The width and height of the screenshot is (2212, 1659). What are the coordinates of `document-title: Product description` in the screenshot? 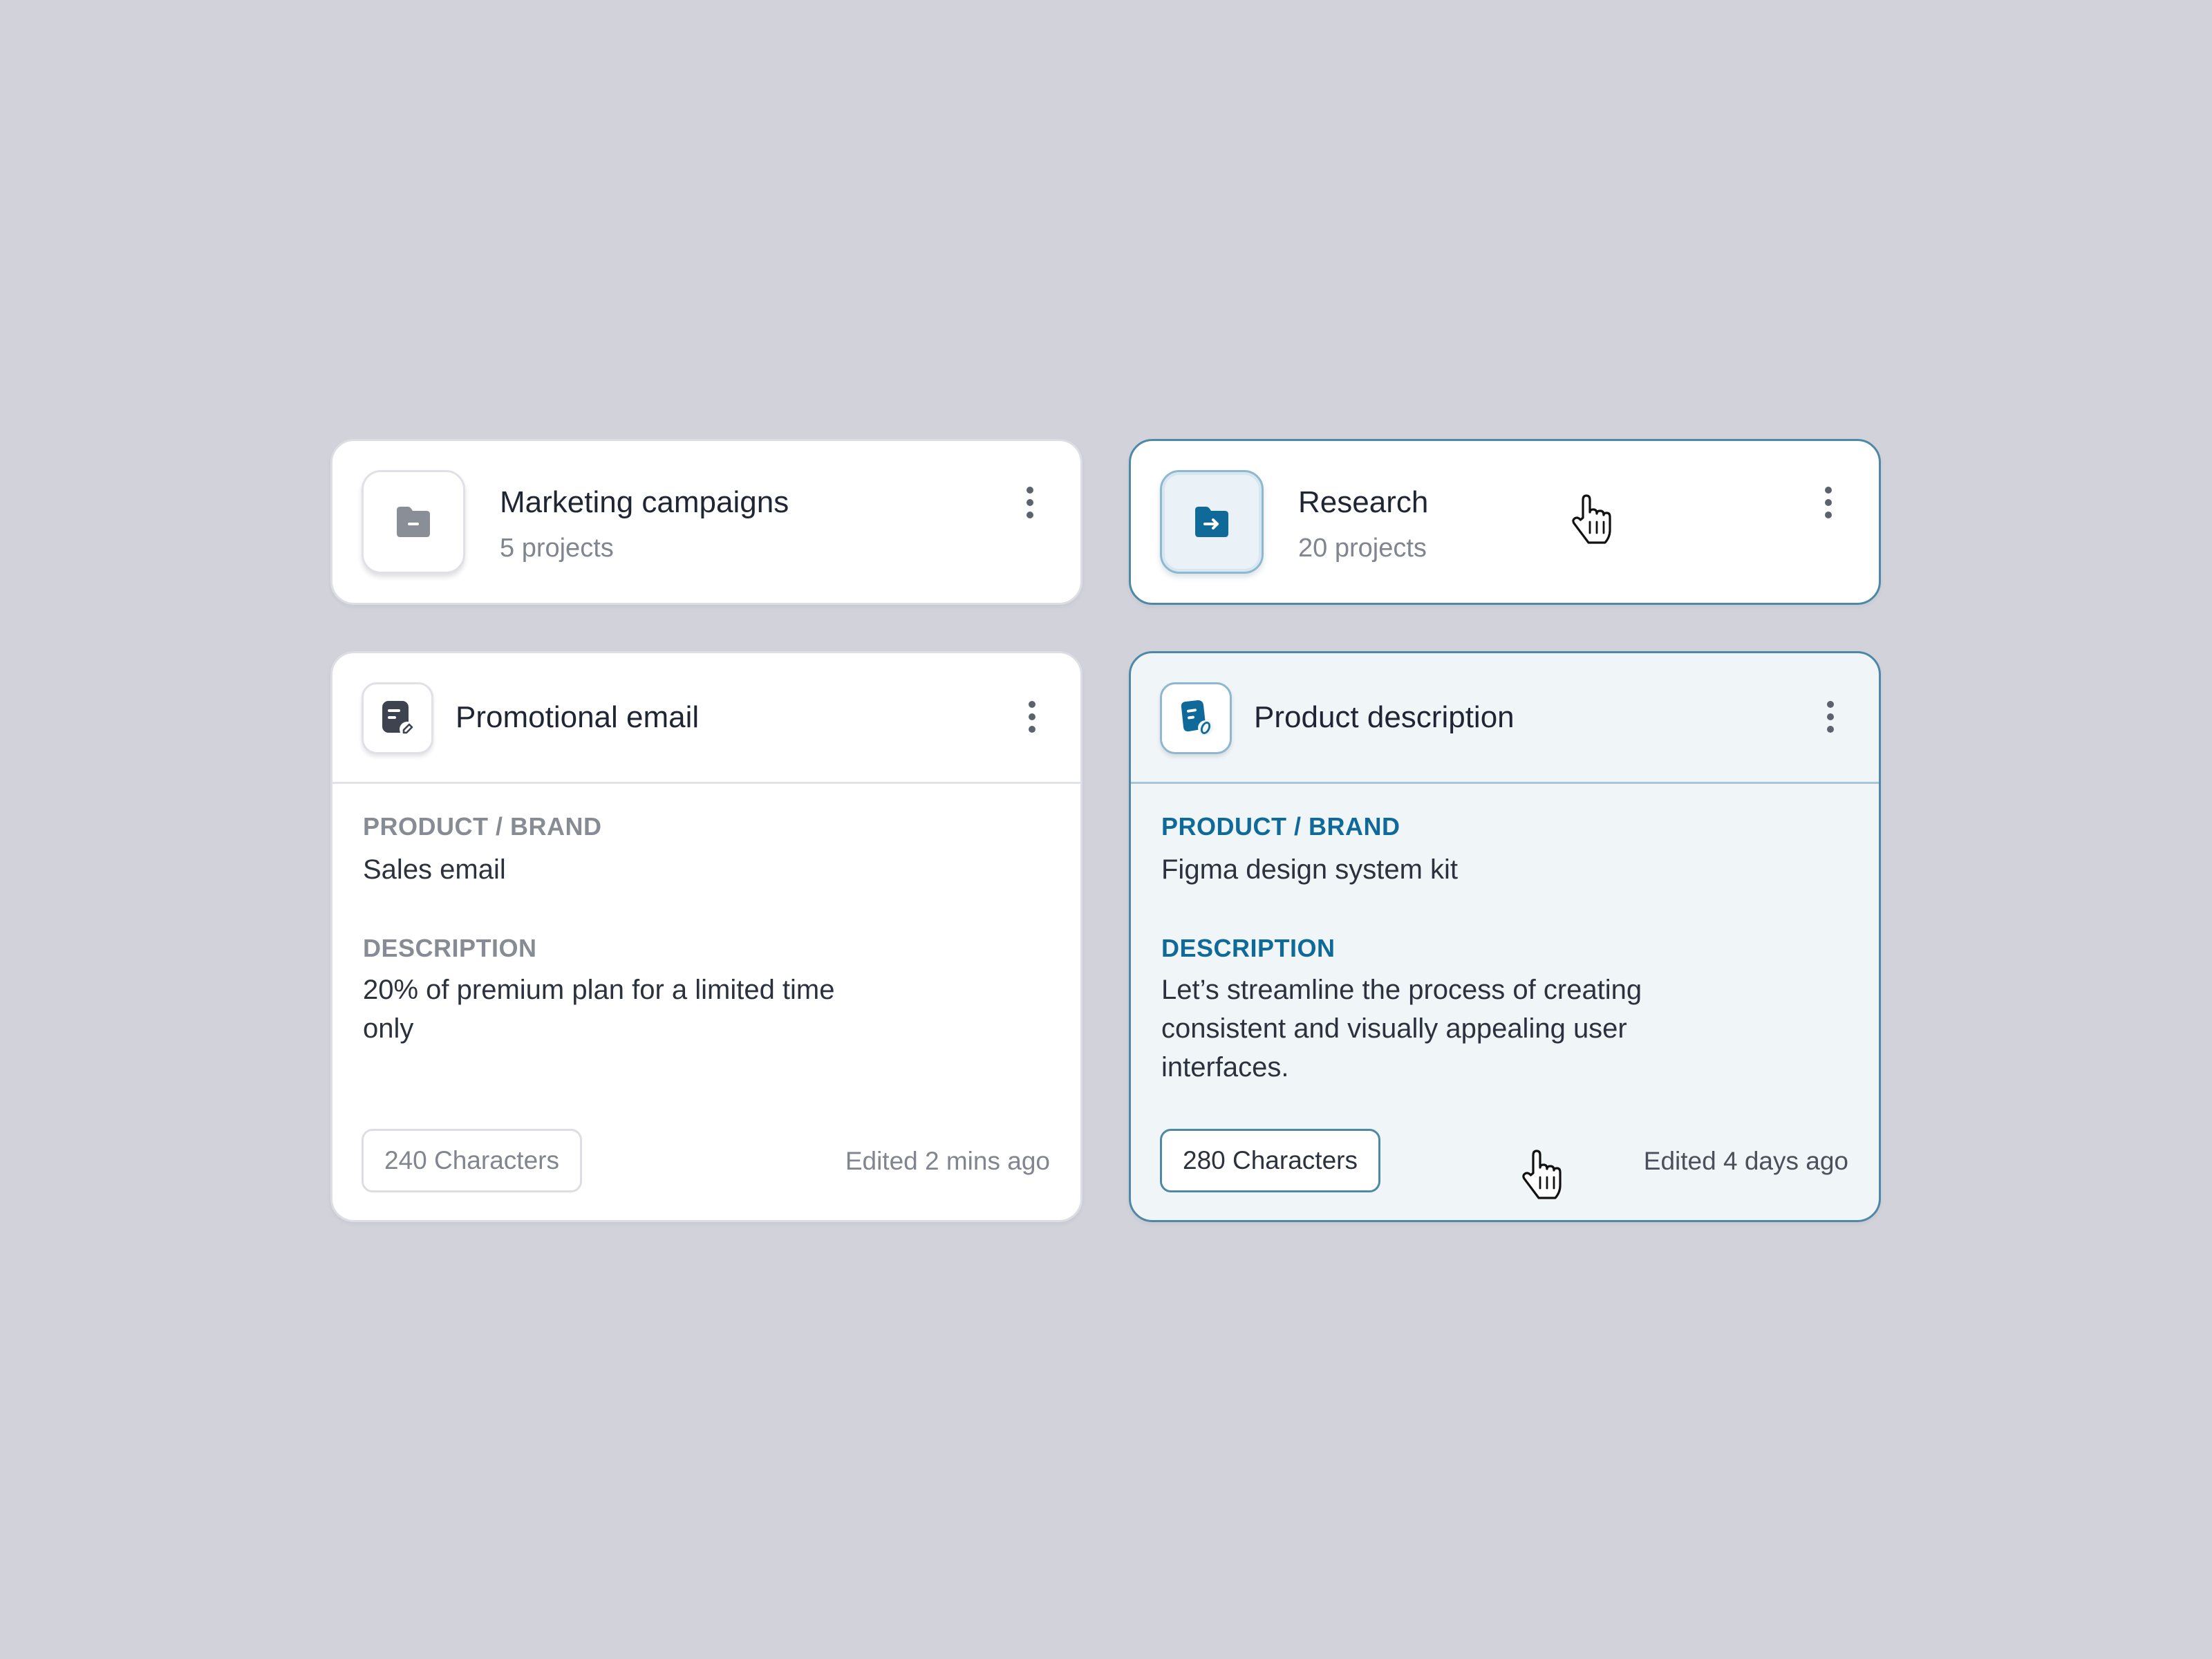 It's located at (1384, 717).